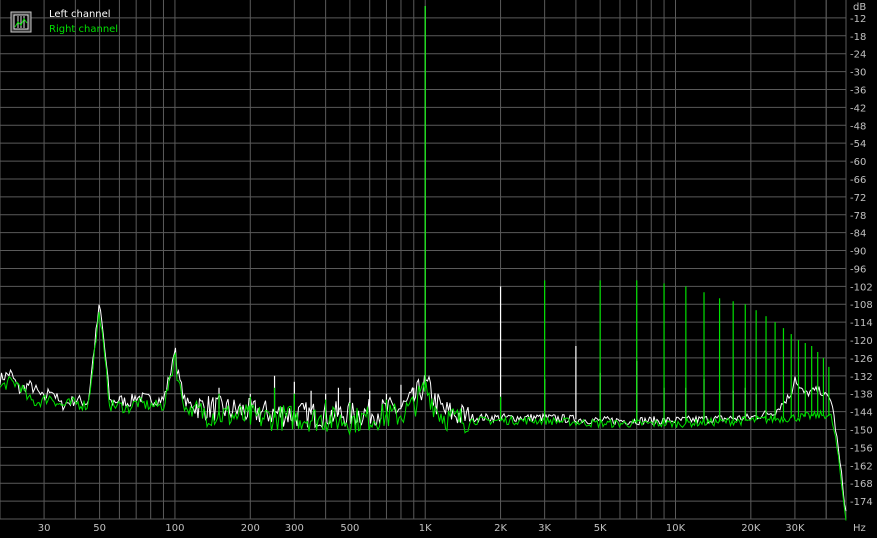 The image size is (877, 538). What do you see at coordinates (174, 528) in the screenshot?
I see `x-tick-label: 100` at bounding box center [174, 528].